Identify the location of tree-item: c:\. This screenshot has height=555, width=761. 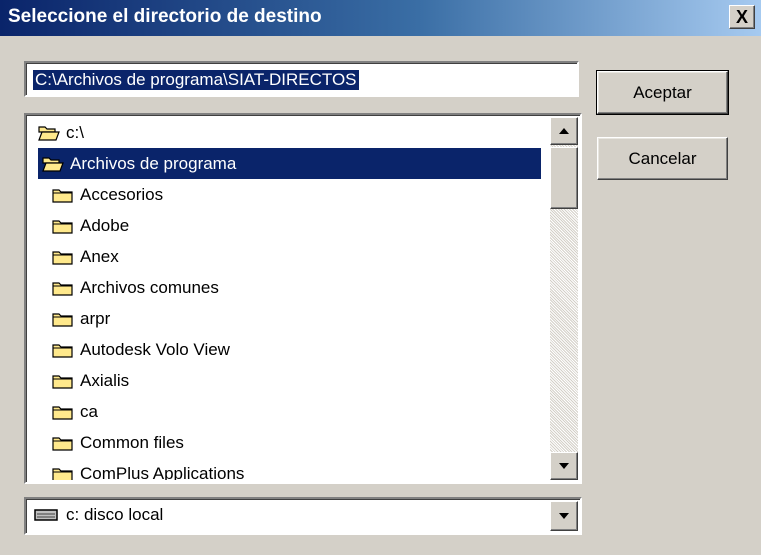
(61, 132).